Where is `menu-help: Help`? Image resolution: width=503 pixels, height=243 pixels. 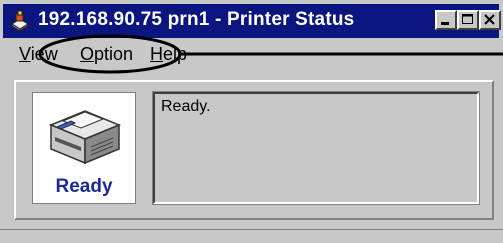
menu-help: Help is located at coordinates (168, 54).